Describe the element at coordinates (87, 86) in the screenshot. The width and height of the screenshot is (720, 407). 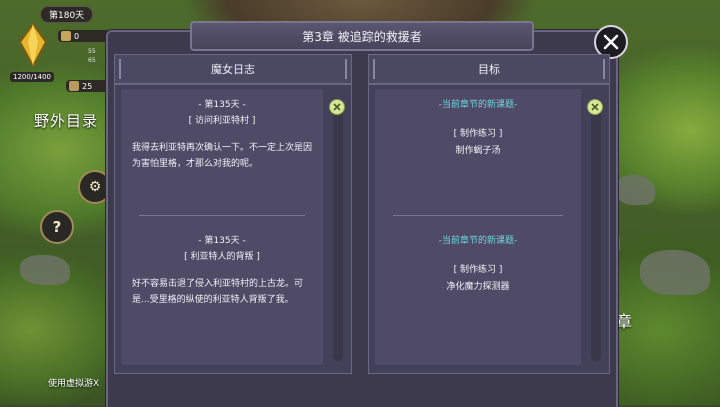
I see `resource-value-2: 25` at that location.